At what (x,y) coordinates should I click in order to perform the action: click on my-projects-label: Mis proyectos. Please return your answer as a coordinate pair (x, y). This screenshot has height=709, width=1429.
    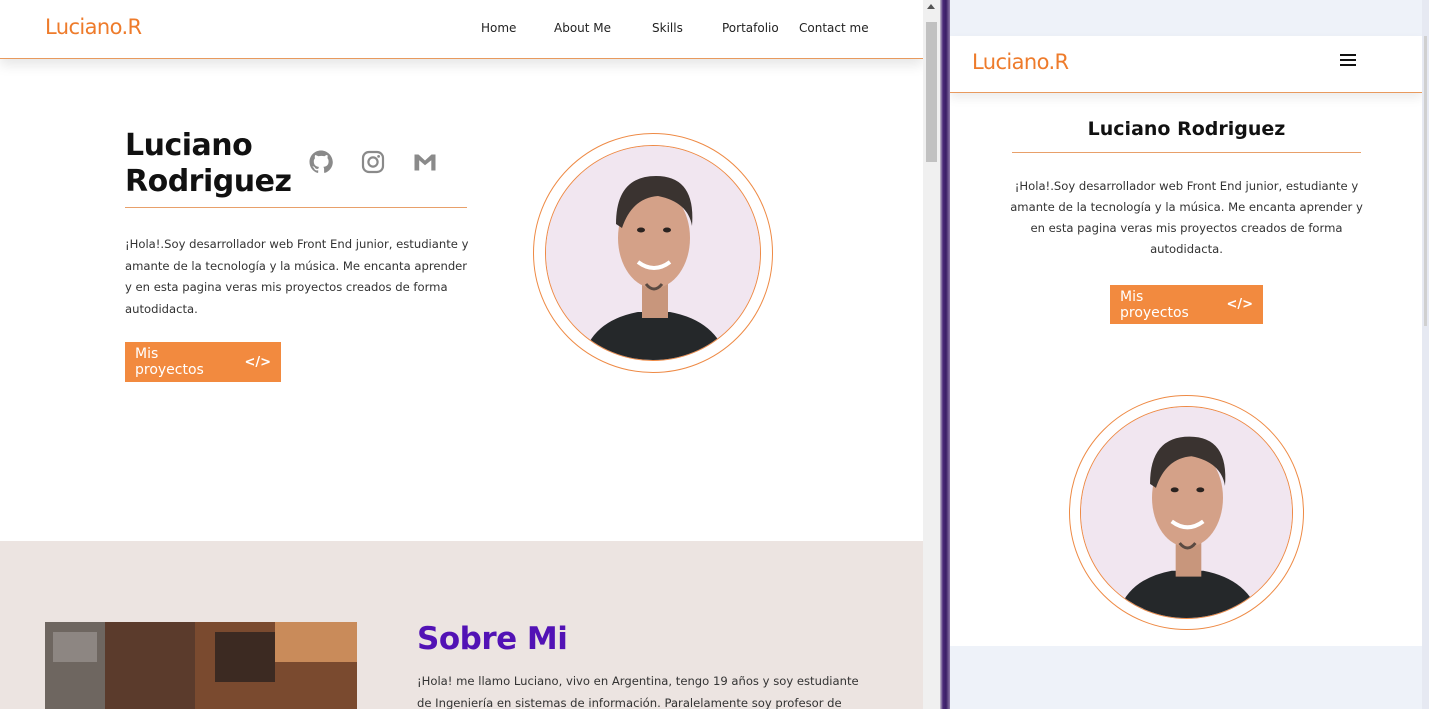
    Looking at the image, I should click on (169, 362).